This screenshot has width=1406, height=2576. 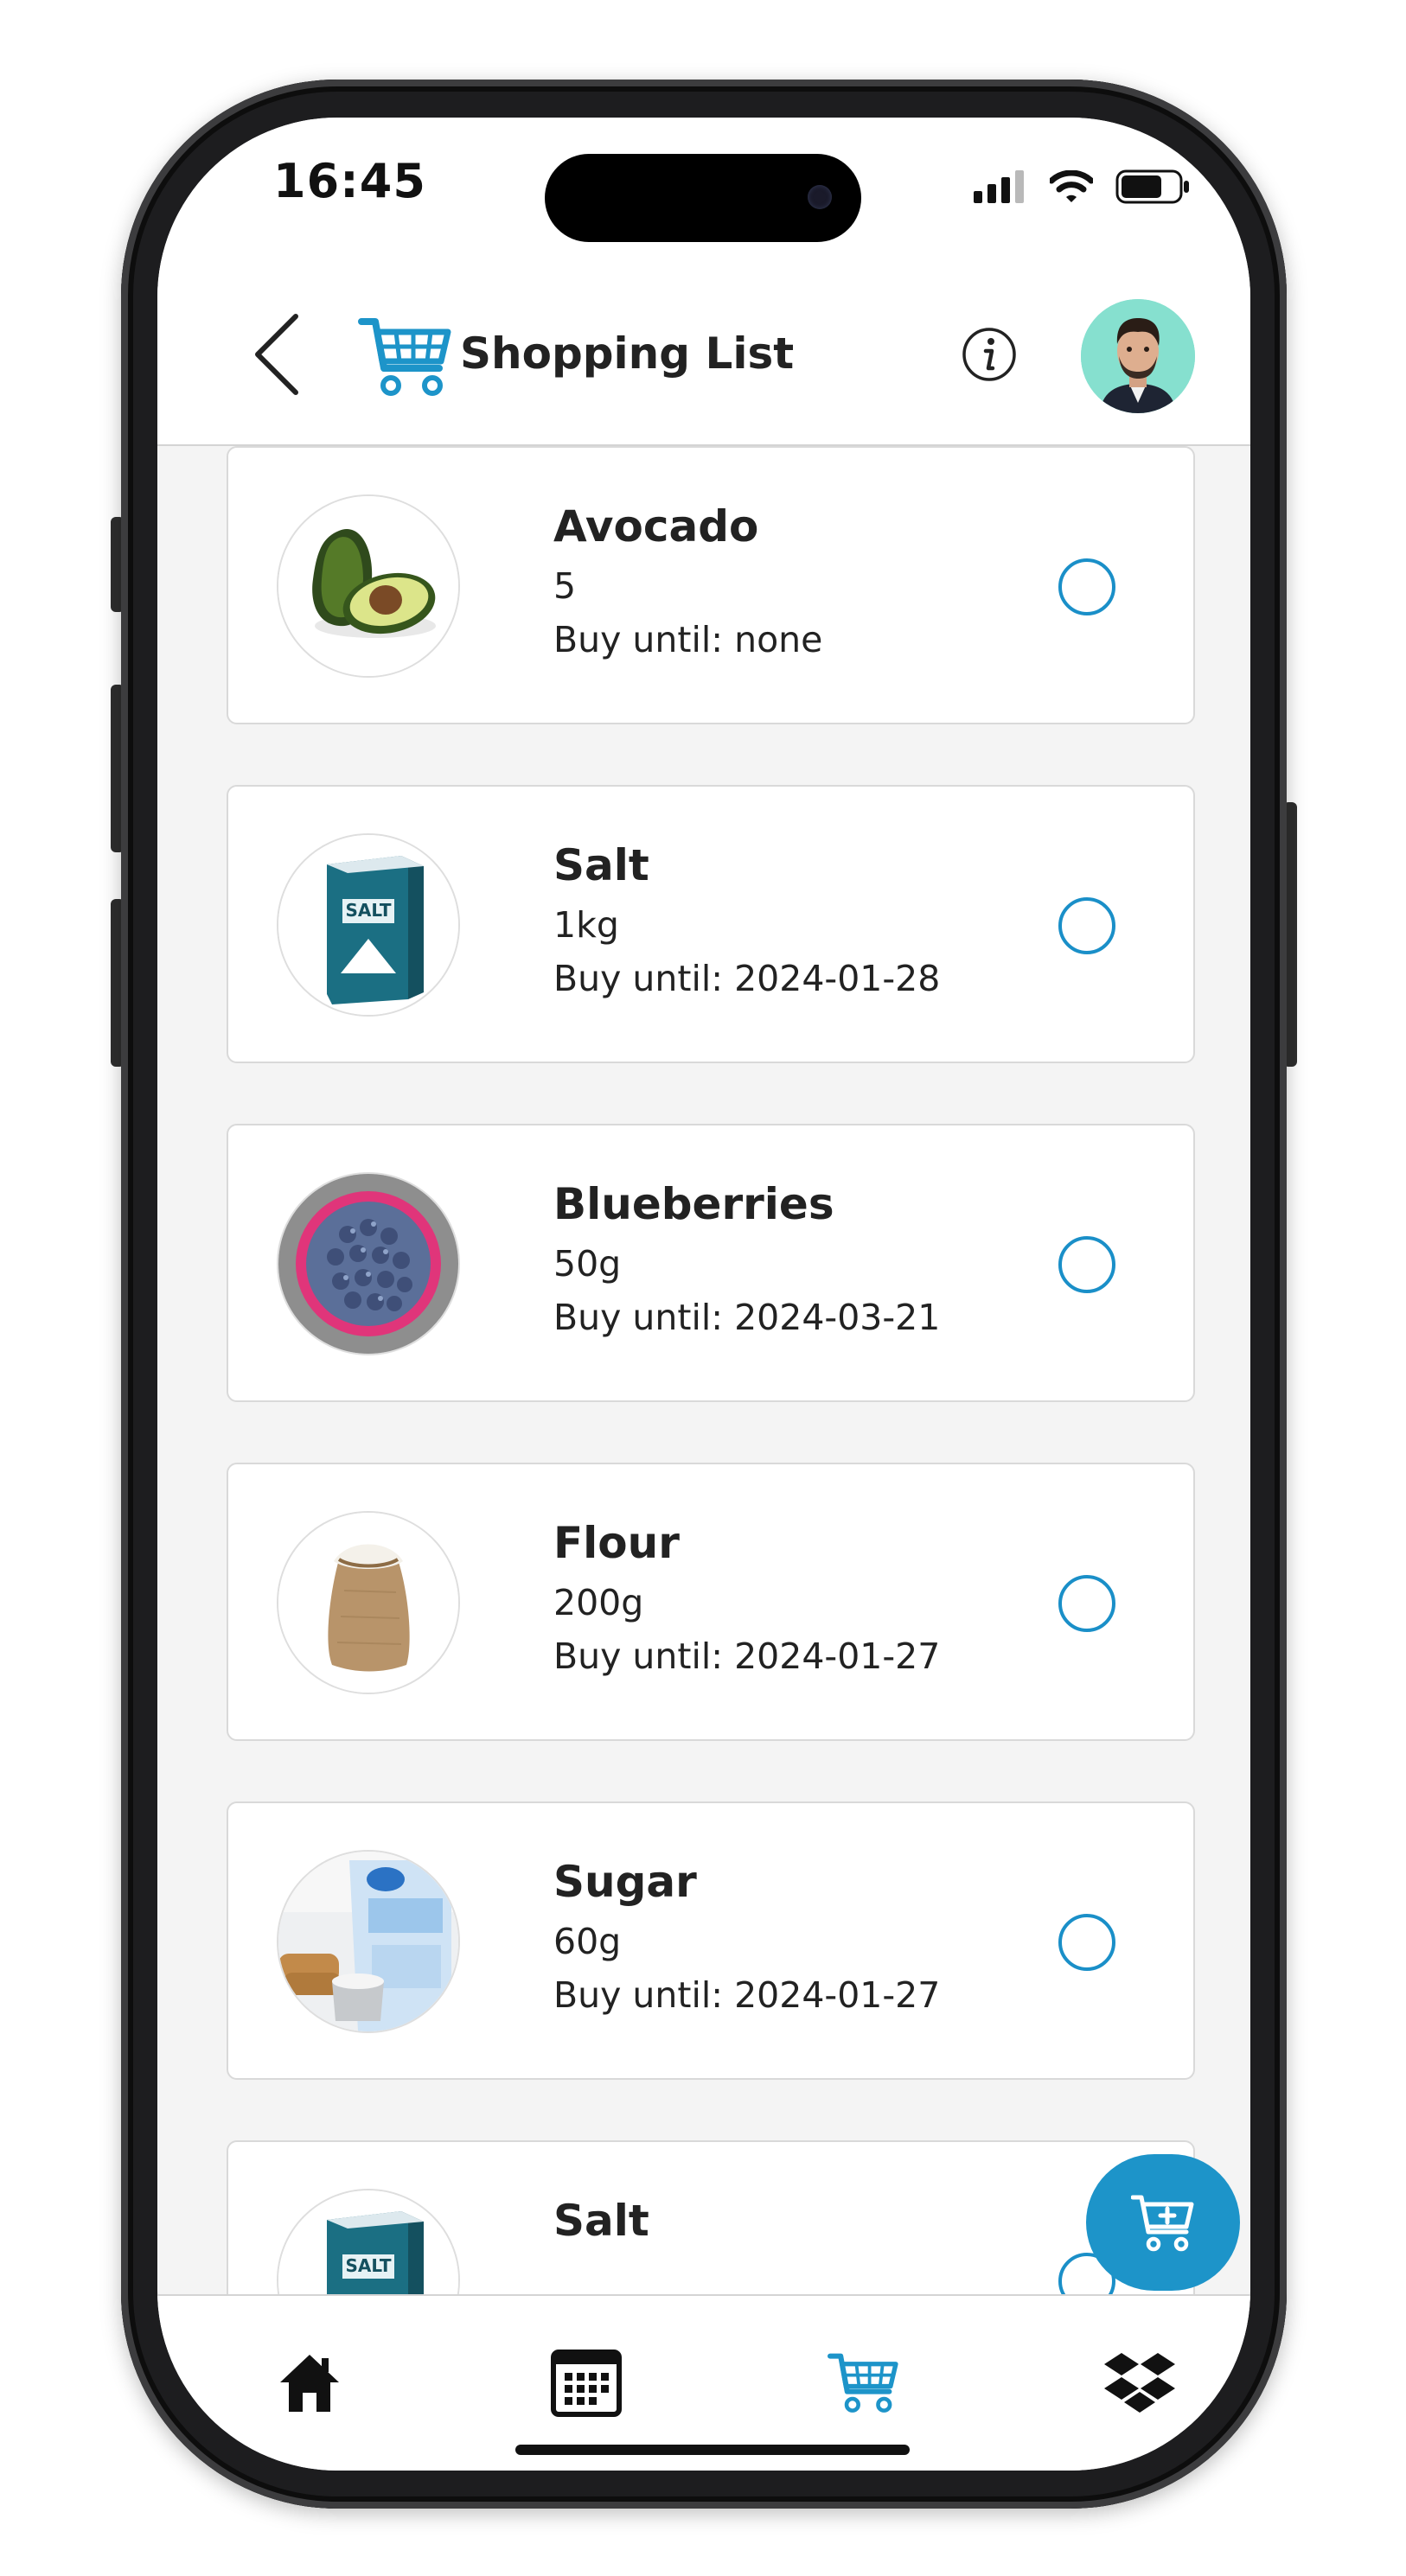 What do you see at coordinates (711, 585) in the screenshot?
I see `list-item: Avocado 5 Buy until: none` at bounding box center [711, 585].